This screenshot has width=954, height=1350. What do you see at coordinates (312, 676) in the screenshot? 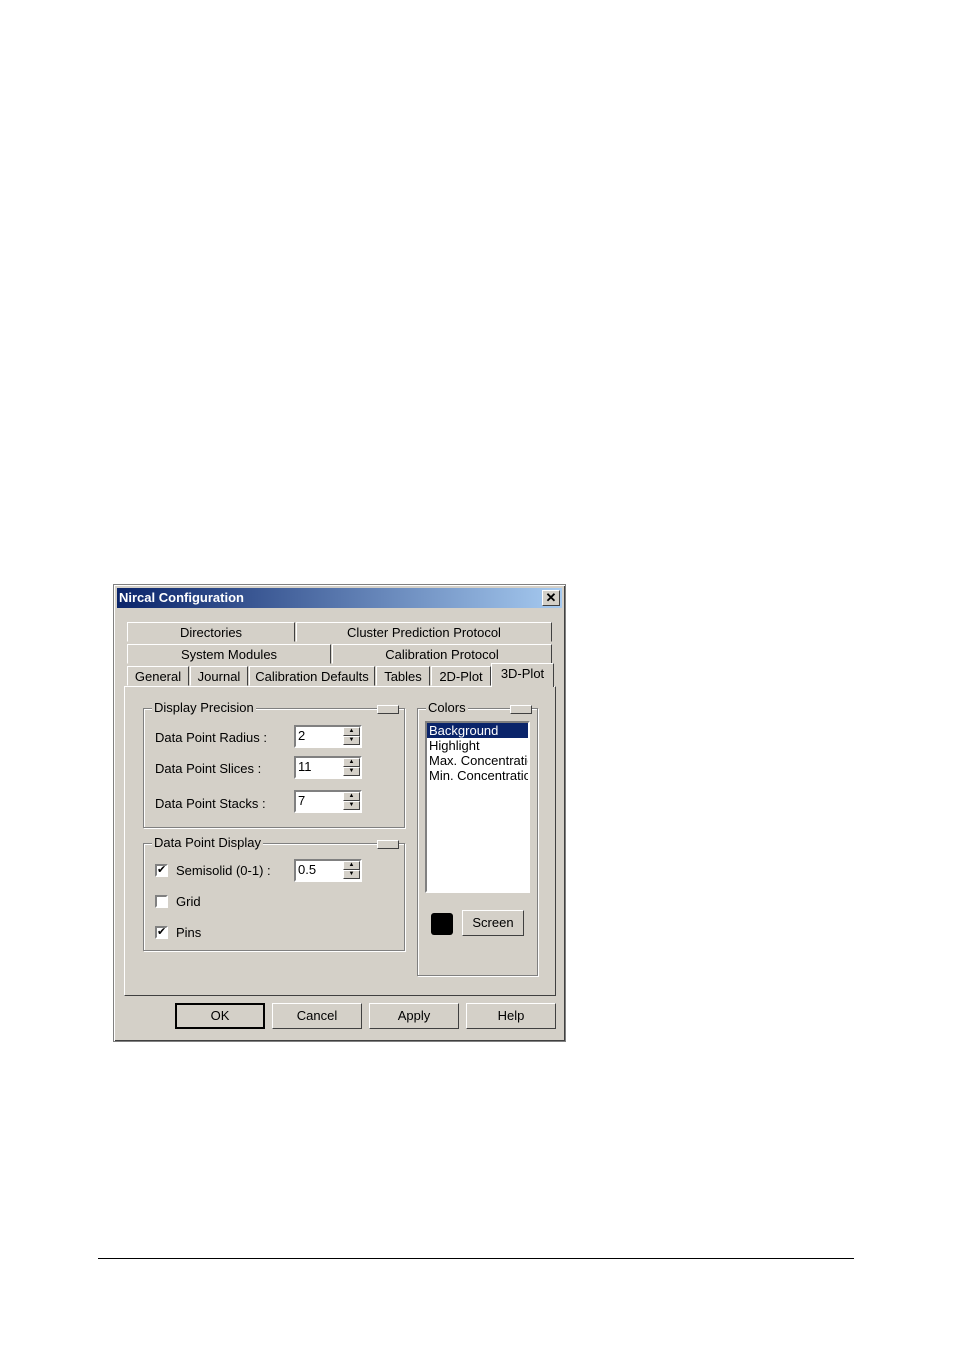
I see `tab-calibration-defaults: Calibration Defaults` at bounding box center [312, 676].